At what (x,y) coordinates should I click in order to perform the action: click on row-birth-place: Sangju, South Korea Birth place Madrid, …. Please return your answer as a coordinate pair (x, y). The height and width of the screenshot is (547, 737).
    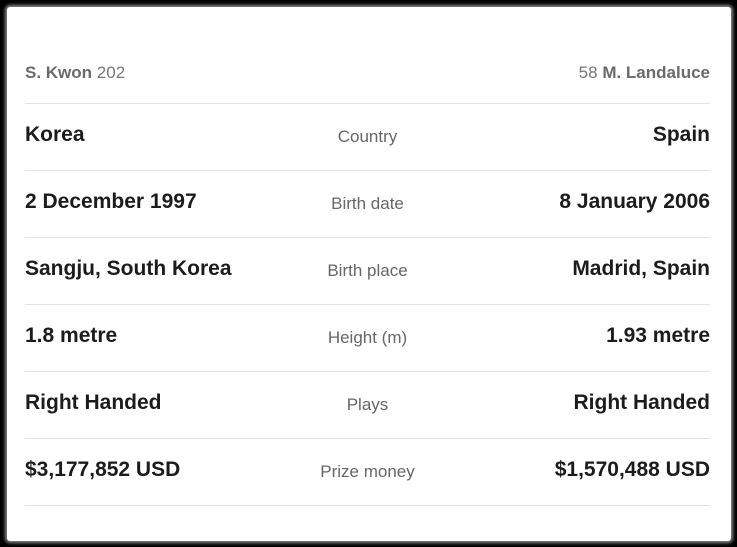
    Looking at the image, I should click on (367, 271).